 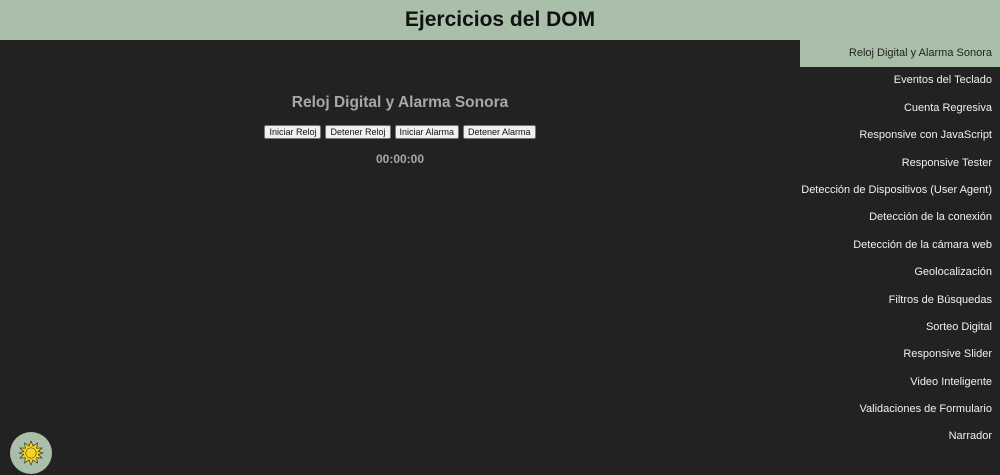 I want to click on start-clock-button: Iniciar Reloj, so click(x=293, y=132).